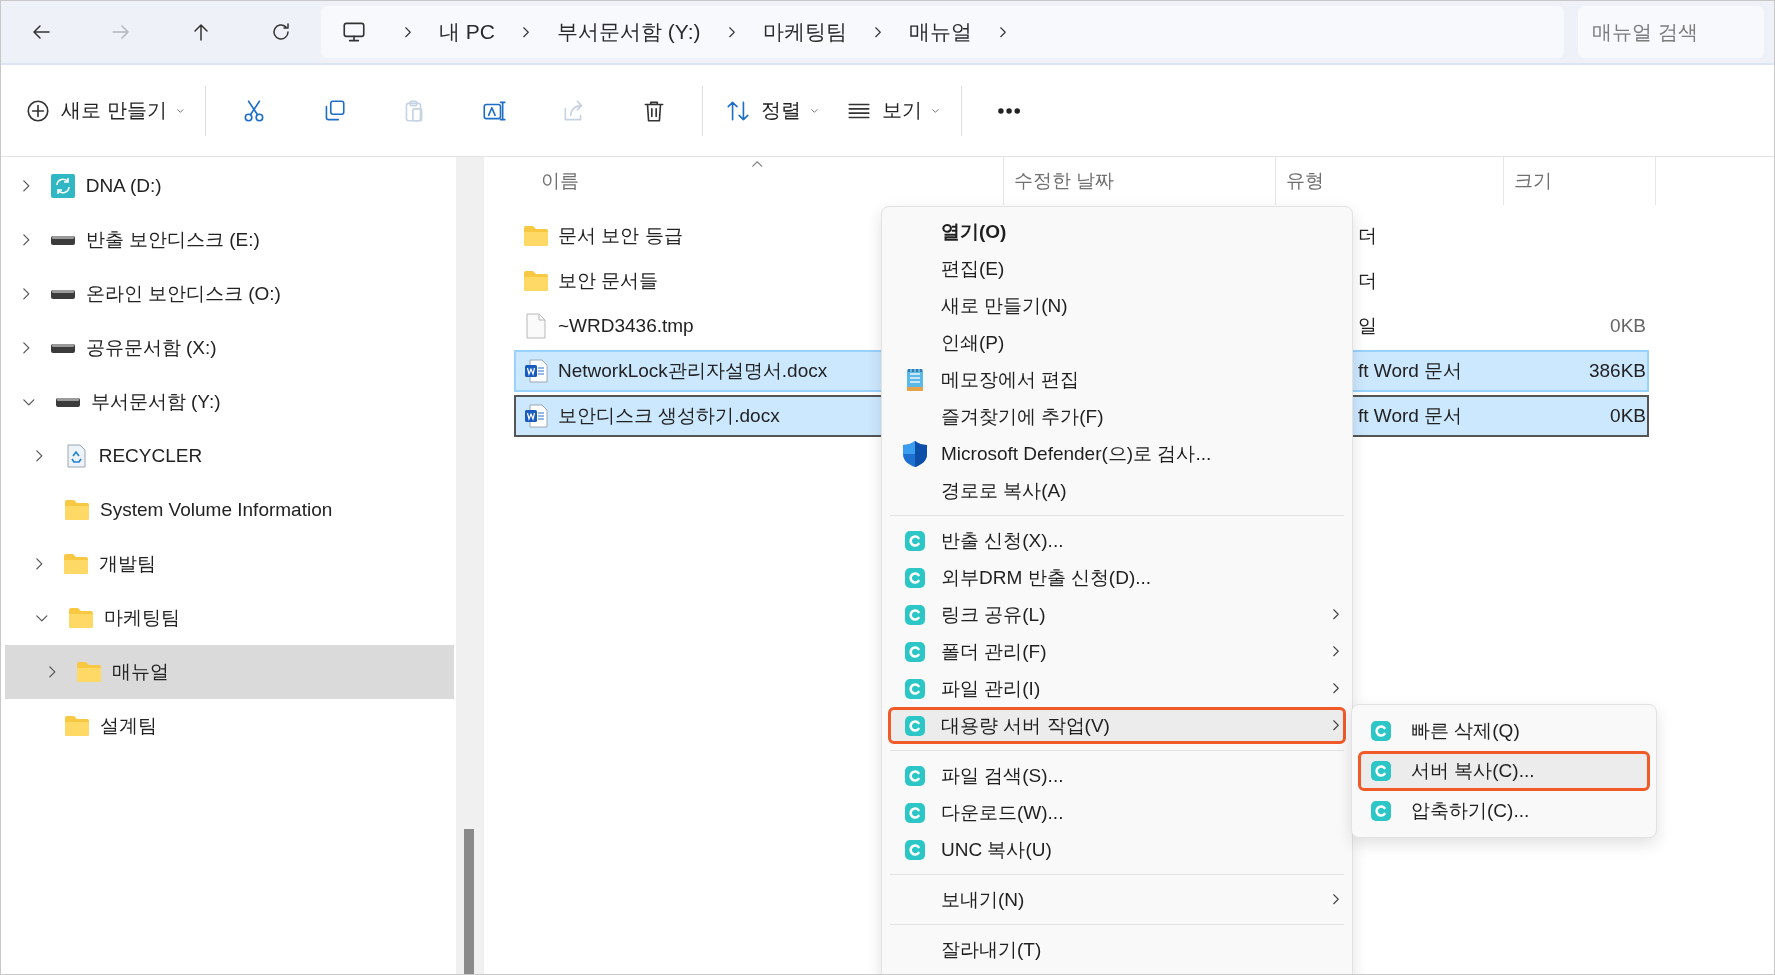  I want to click on file-type: 일, so click(1367, 325).